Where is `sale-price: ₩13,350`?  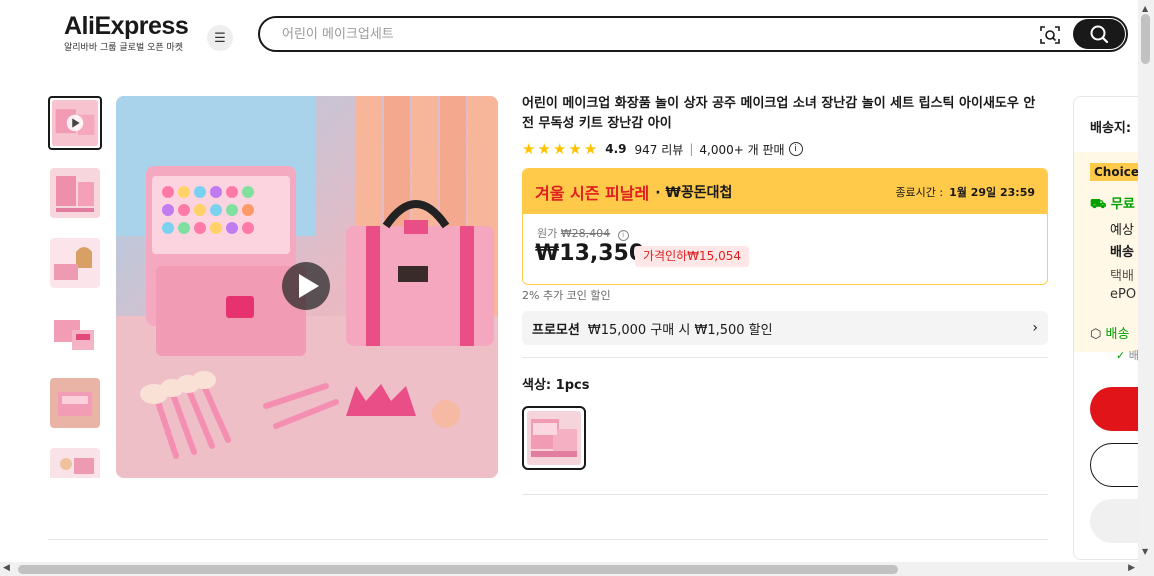 sale-price: ₩13,350 is located at coordinates (590, 253).